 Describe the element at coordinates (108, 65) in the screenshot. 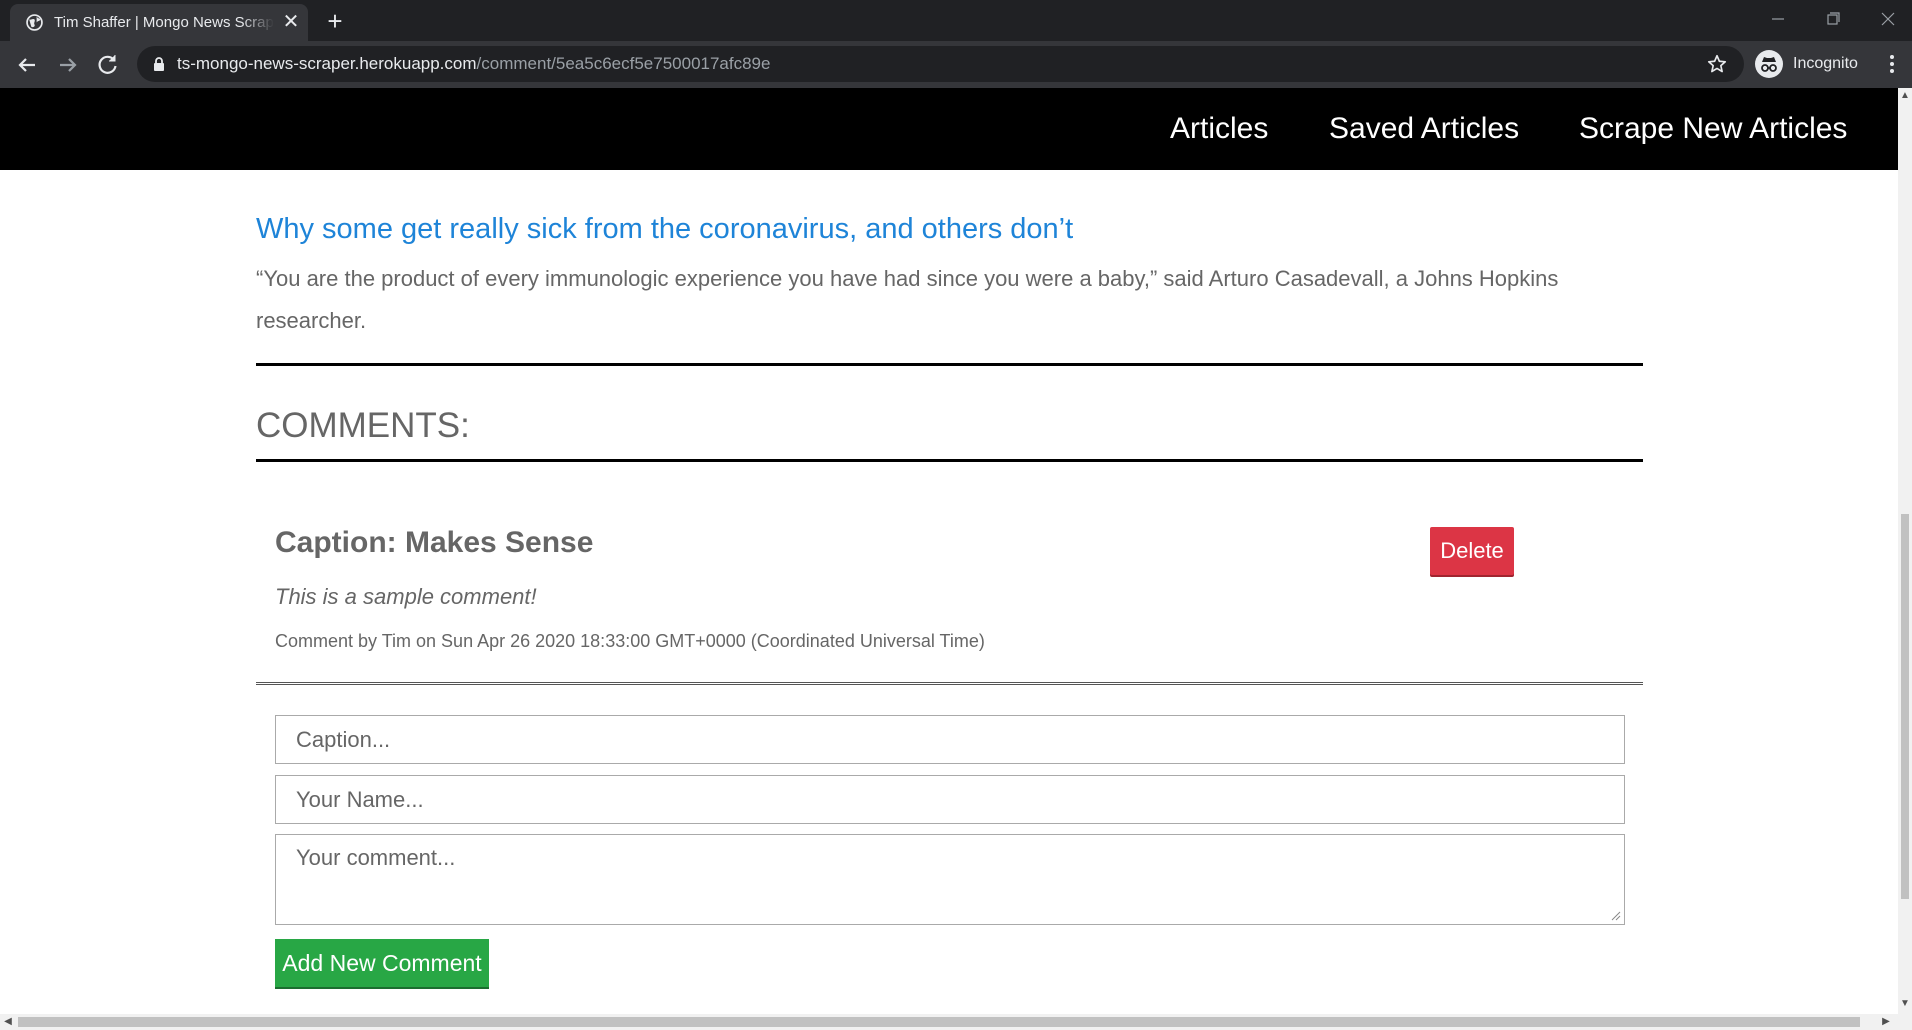

I see `reload-icon` at that location.